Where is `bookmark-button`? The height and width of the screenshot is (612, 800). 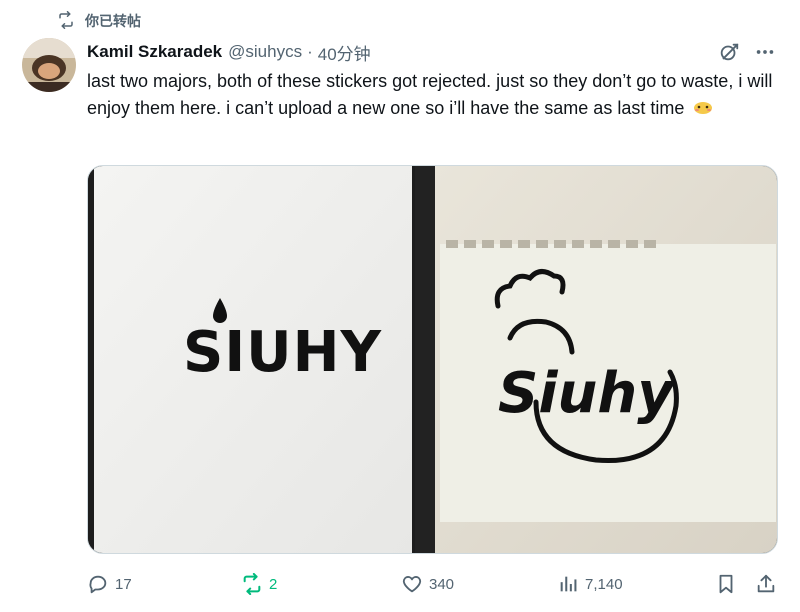
bookmark-button is located at coordinates (726, 584).